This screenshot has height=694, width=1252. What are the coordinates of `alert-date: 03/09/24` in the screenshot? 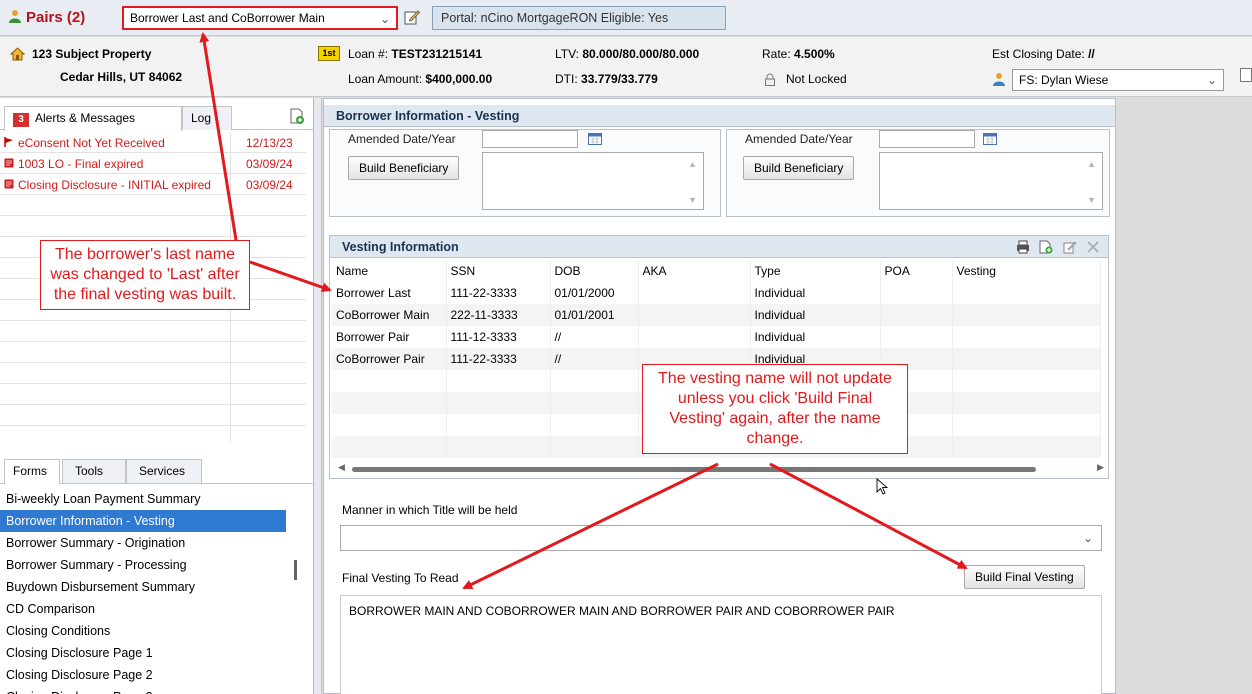 It's located at (269, 164).